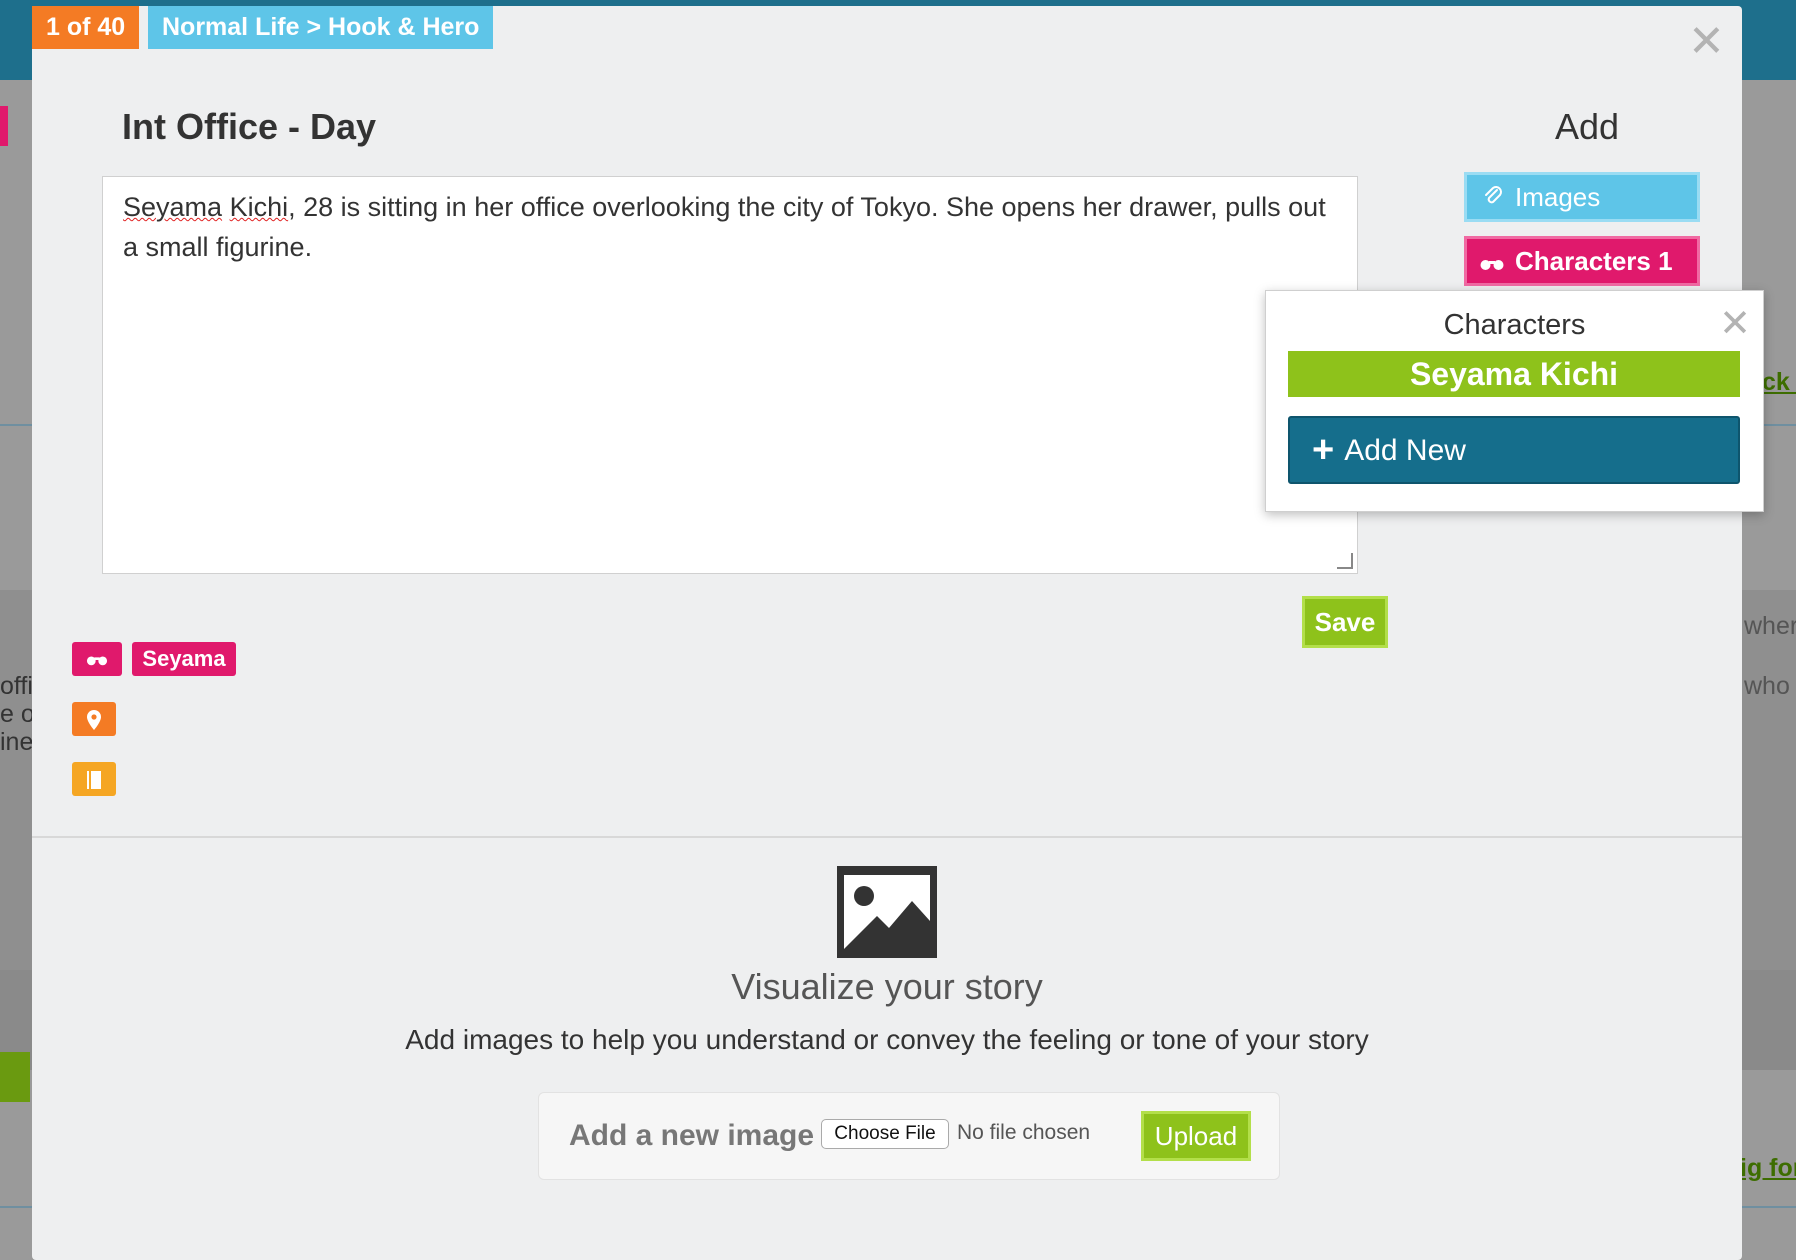 The width and height of the screenshot is (1796, 1260). I want to click on image-placeholder-icon, so click(887, 912).